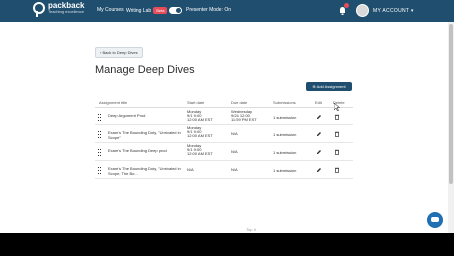  I want to click on nav-my-courses: My Courses, so click(110, 10).